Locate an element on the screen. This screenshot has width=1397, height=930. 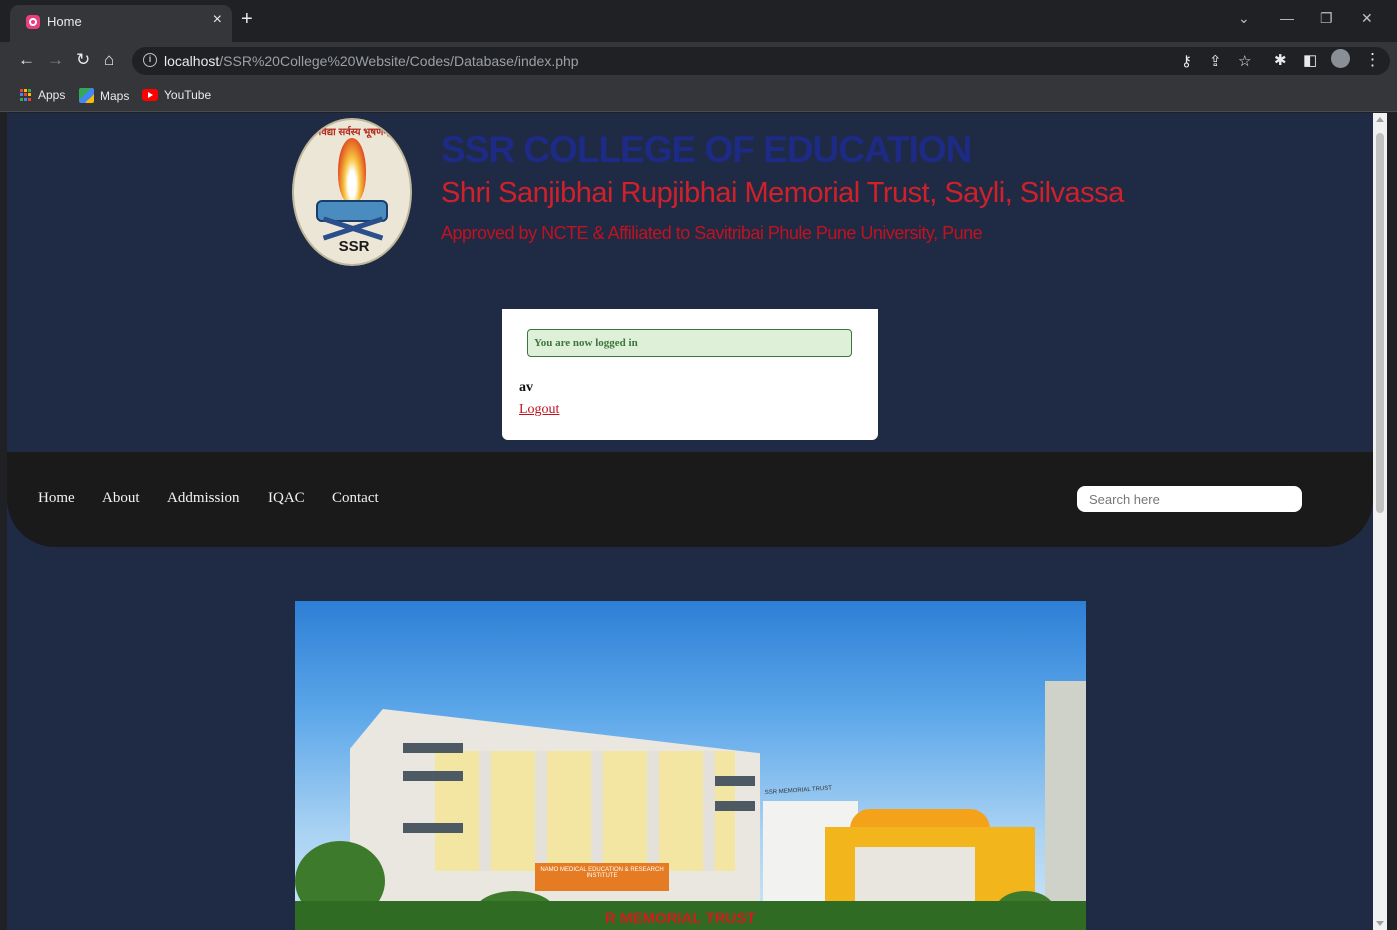
nav-contact: Contact is located at coordinates (355, 498).